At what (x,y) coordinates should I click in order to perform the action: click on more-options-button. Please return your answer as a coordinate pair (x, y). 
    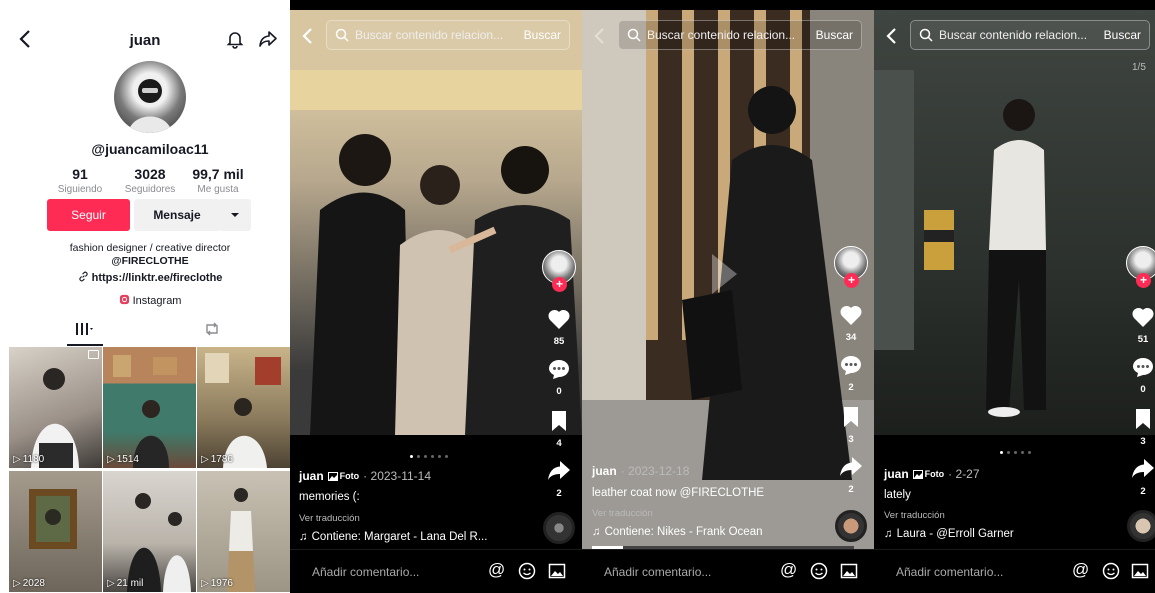
    Looking at the image, I should click on (234, 215).